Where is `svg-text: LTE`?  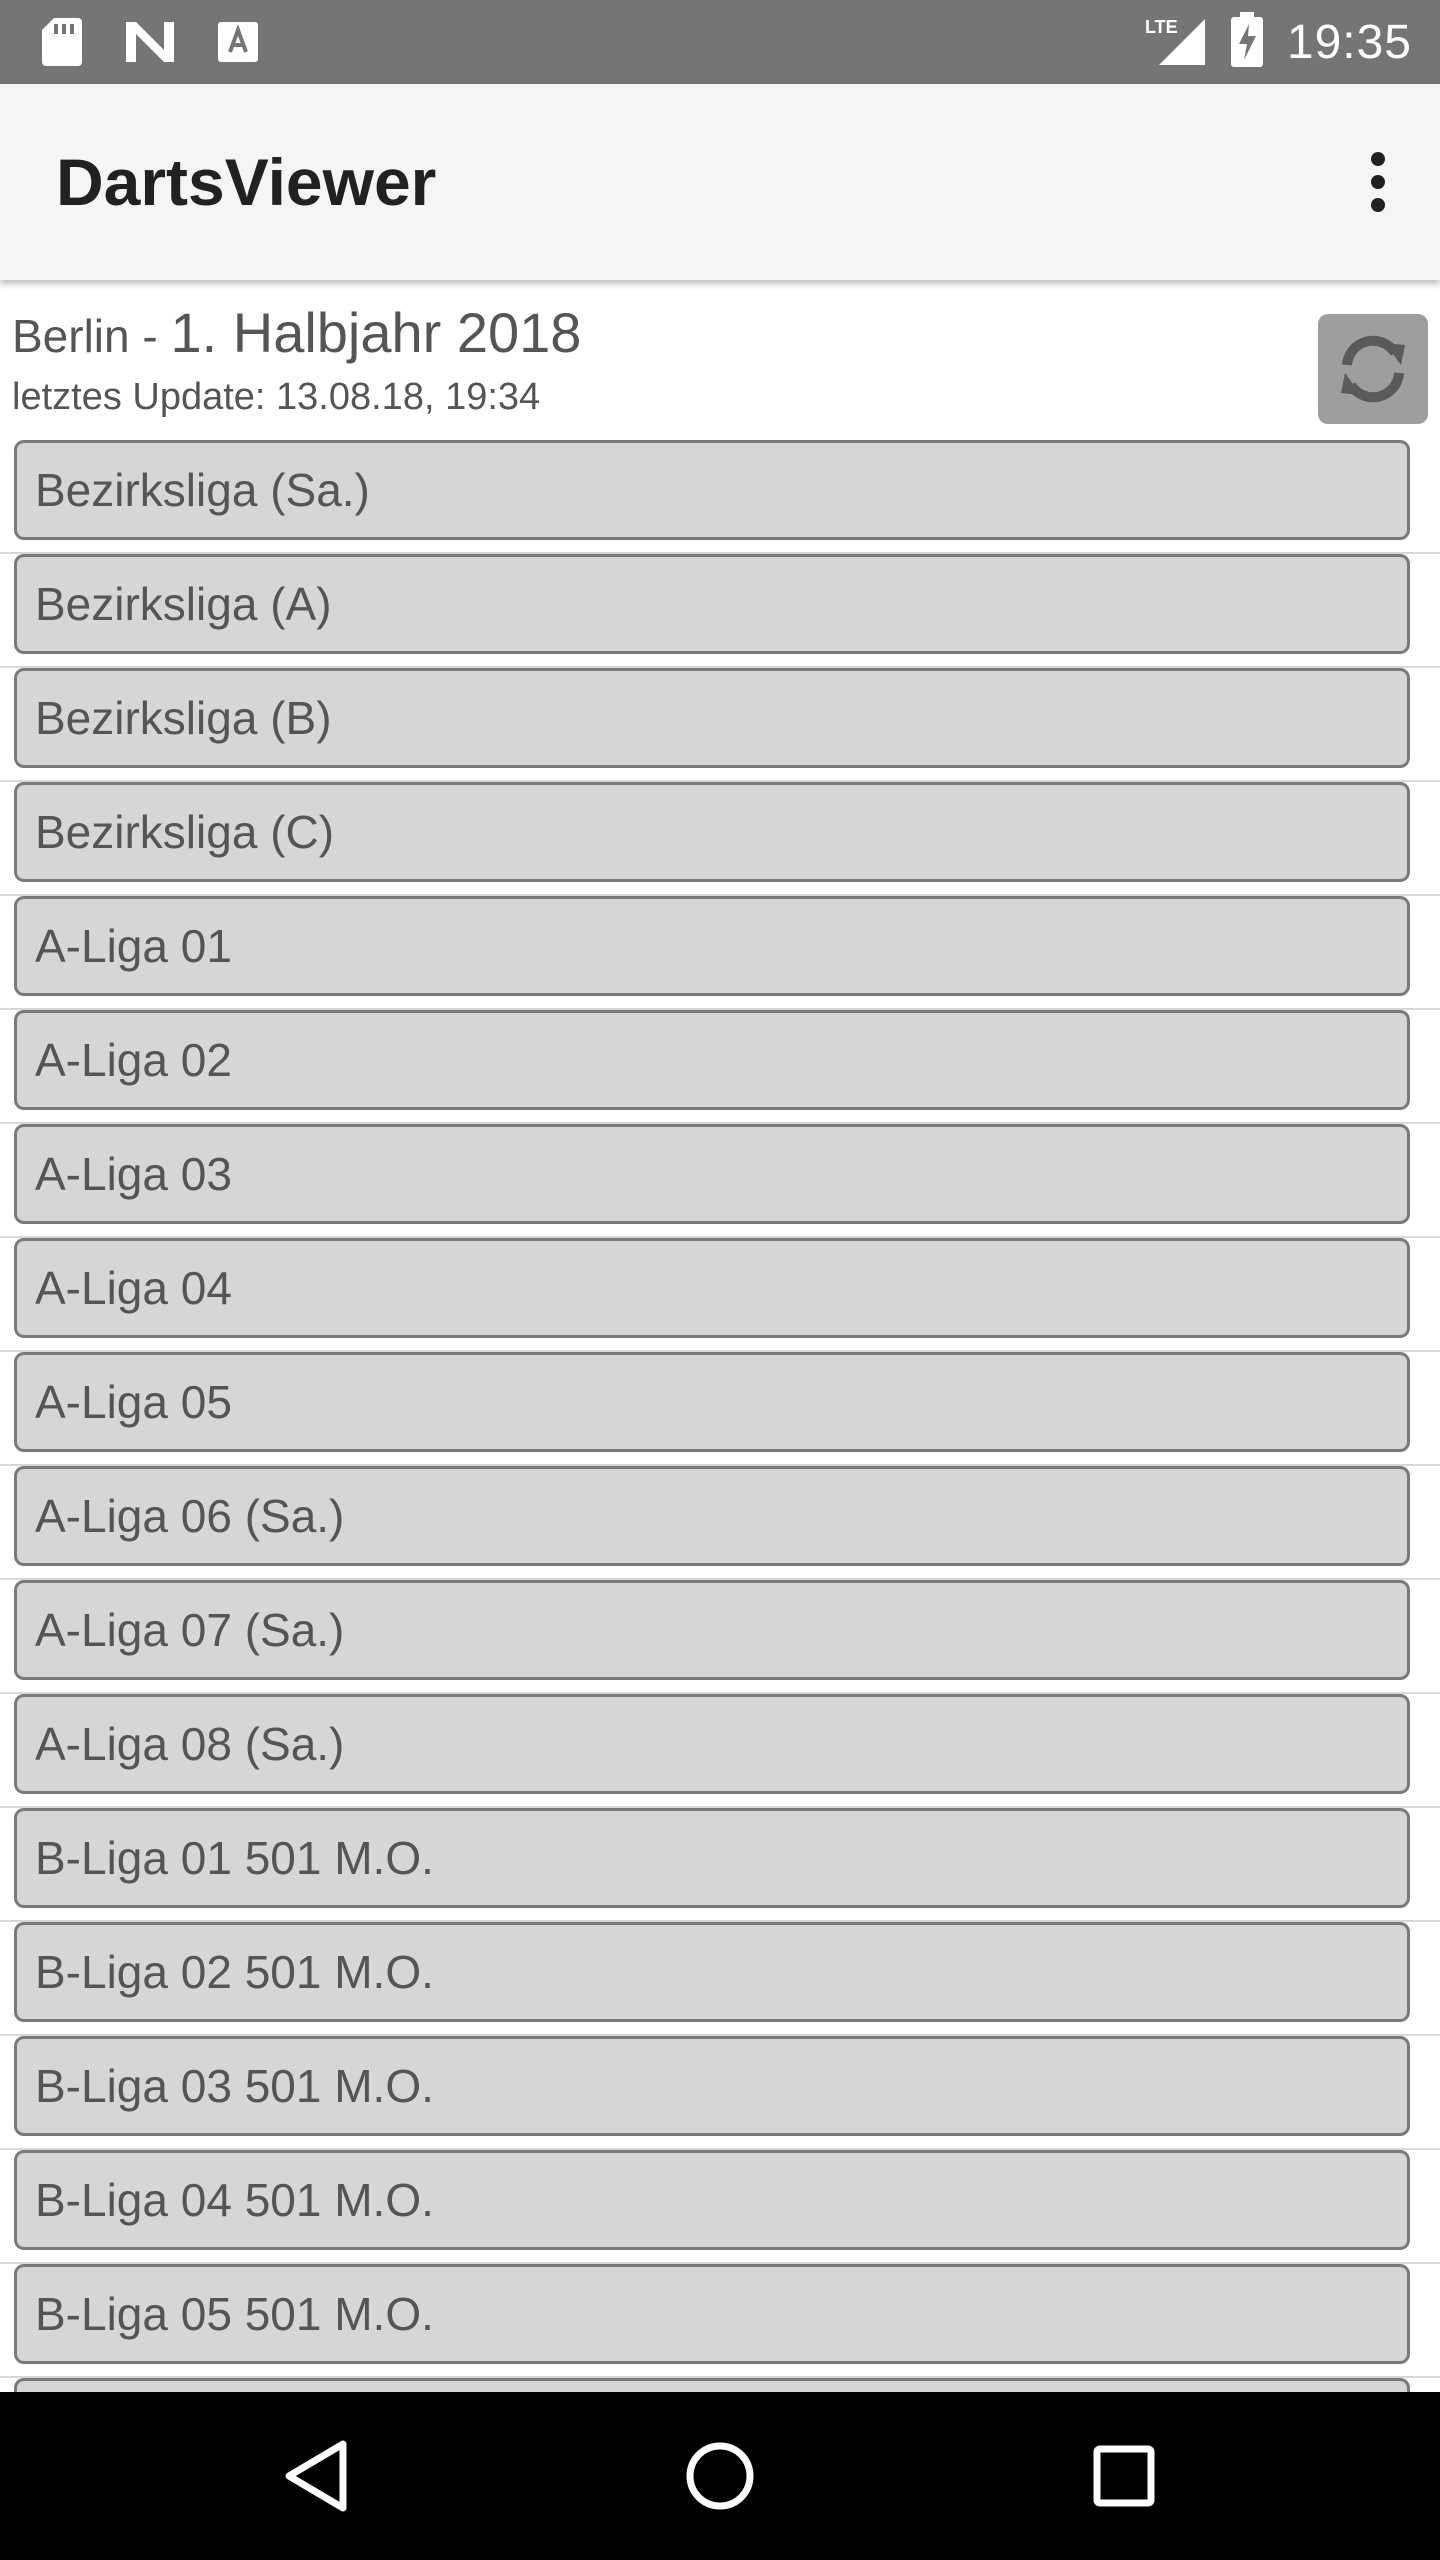
svg-text: LTE is located at coordinates (1161, 27).